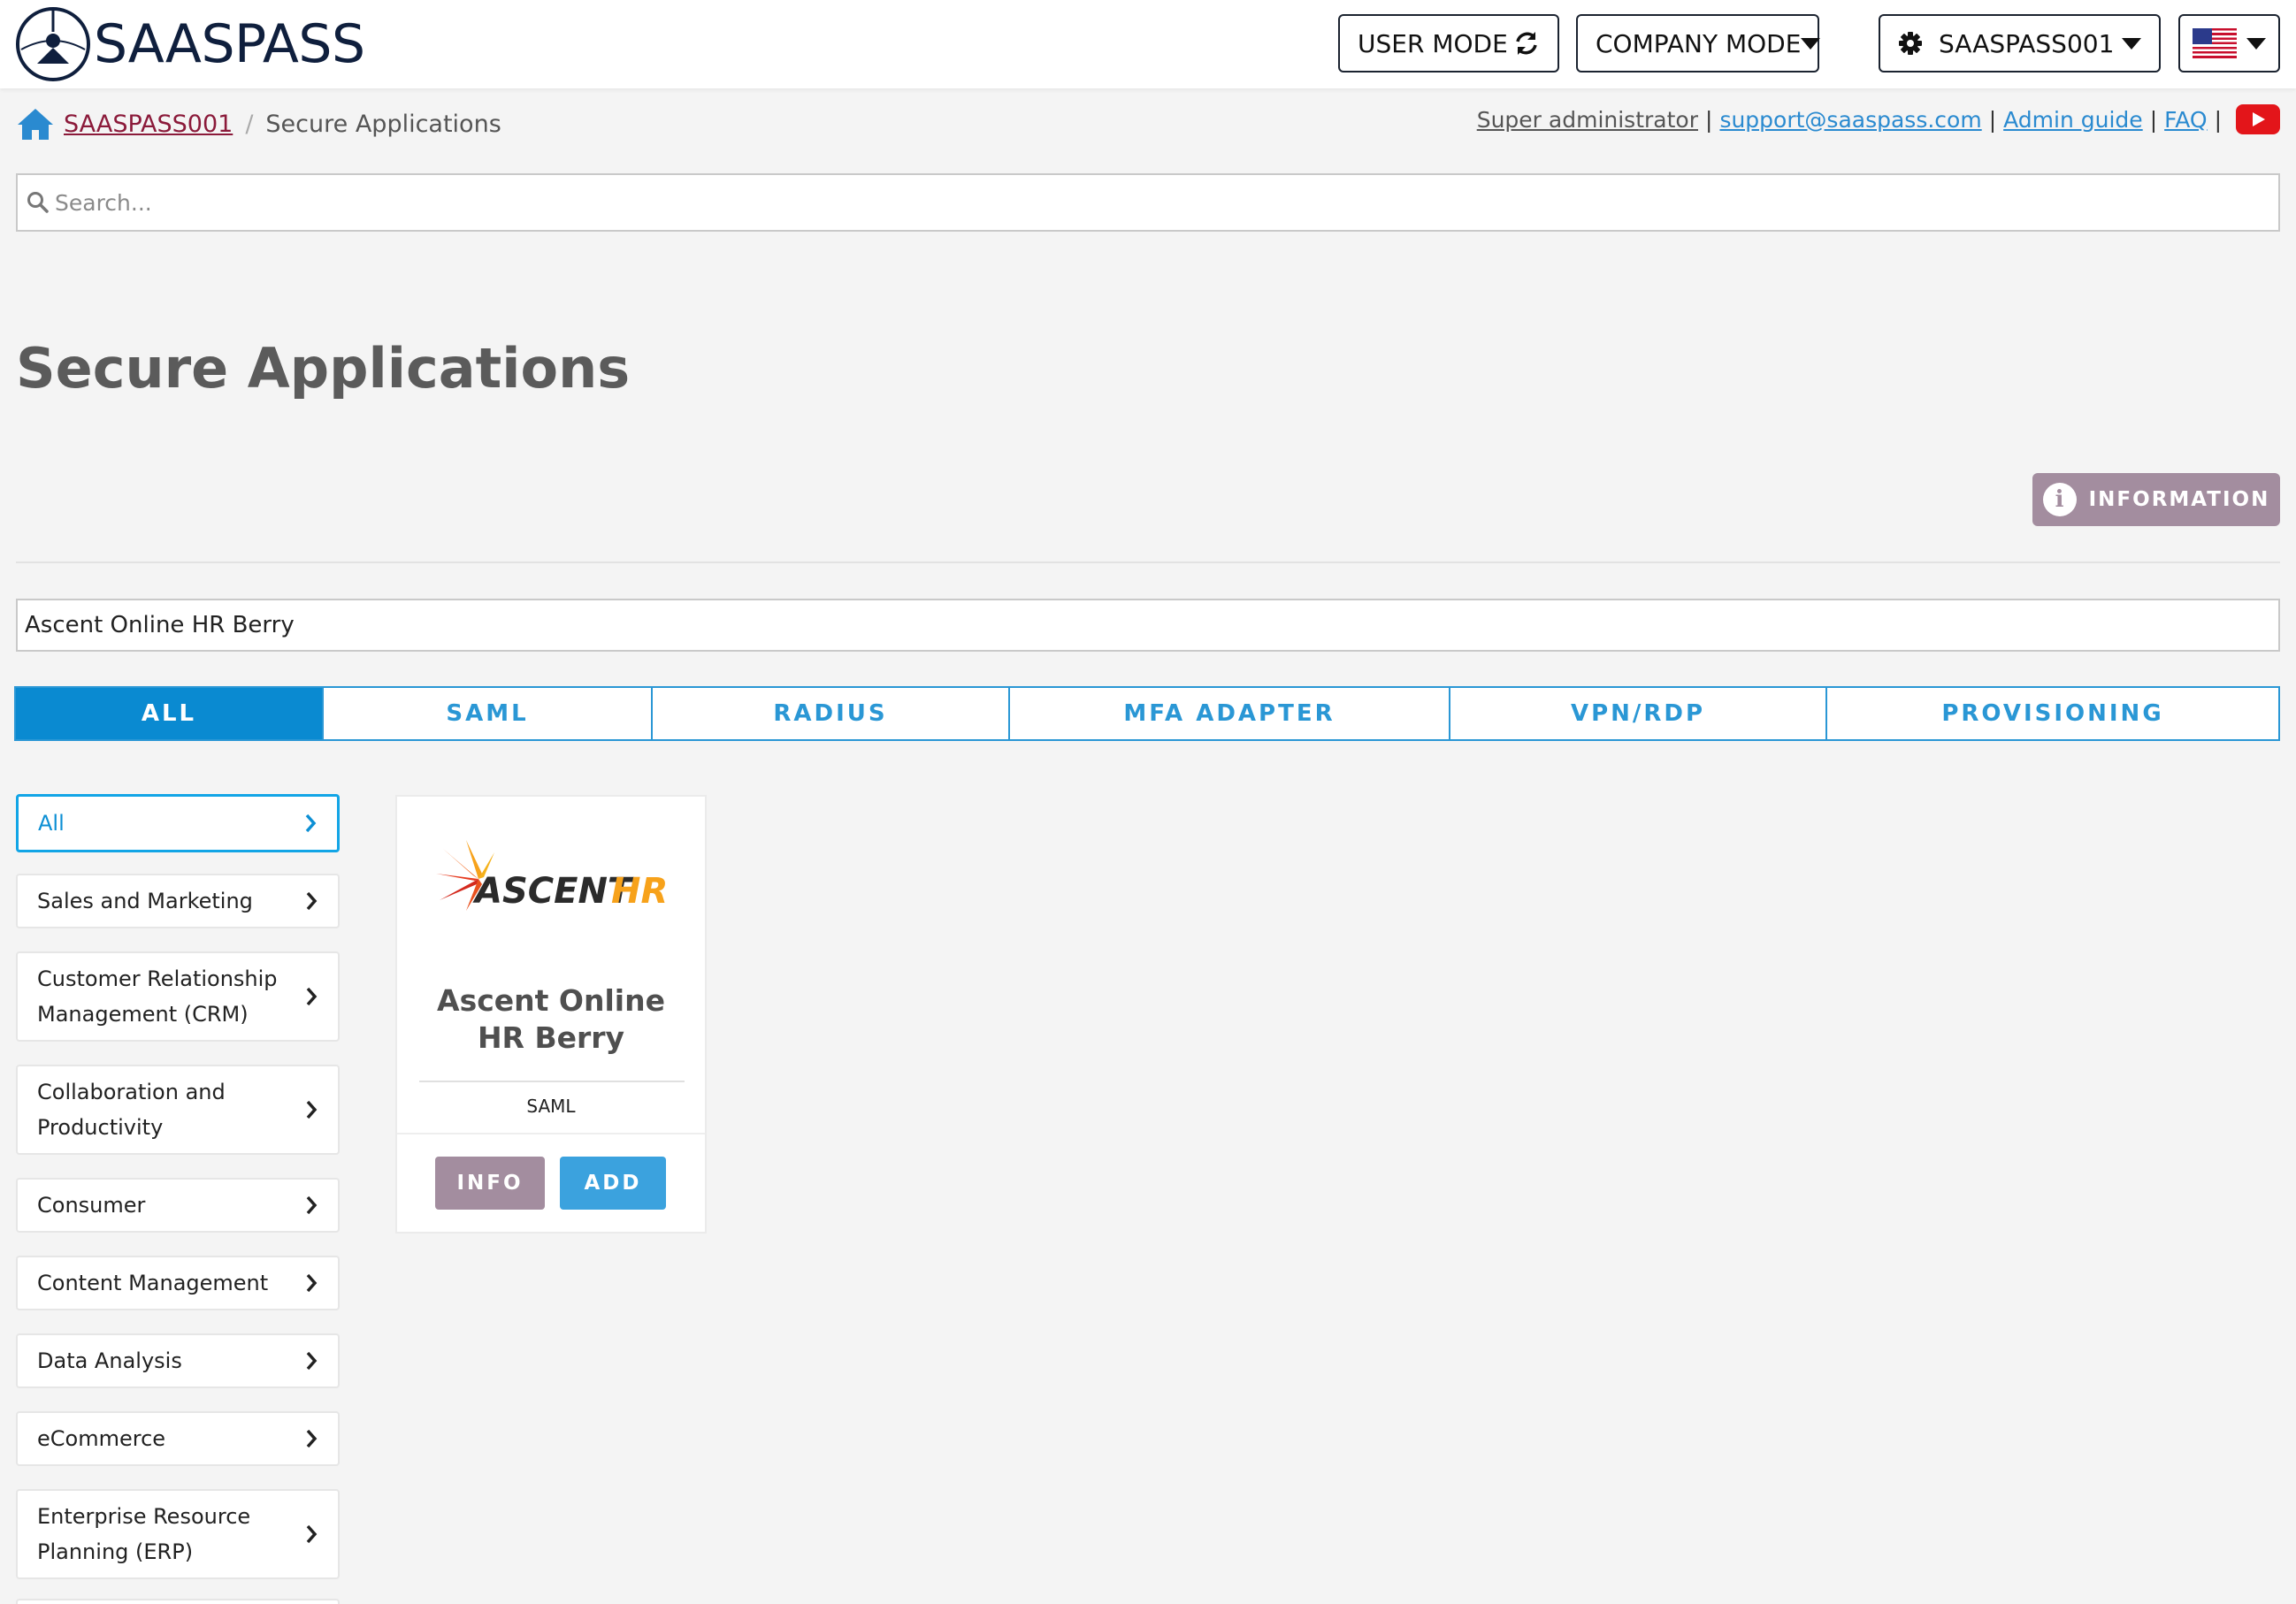 The image size is (2296, 1604). What do you see at coordinates (551, 1106) in the screenshot?
I see `app-type: SAML` at bounding box center [551, 1106].